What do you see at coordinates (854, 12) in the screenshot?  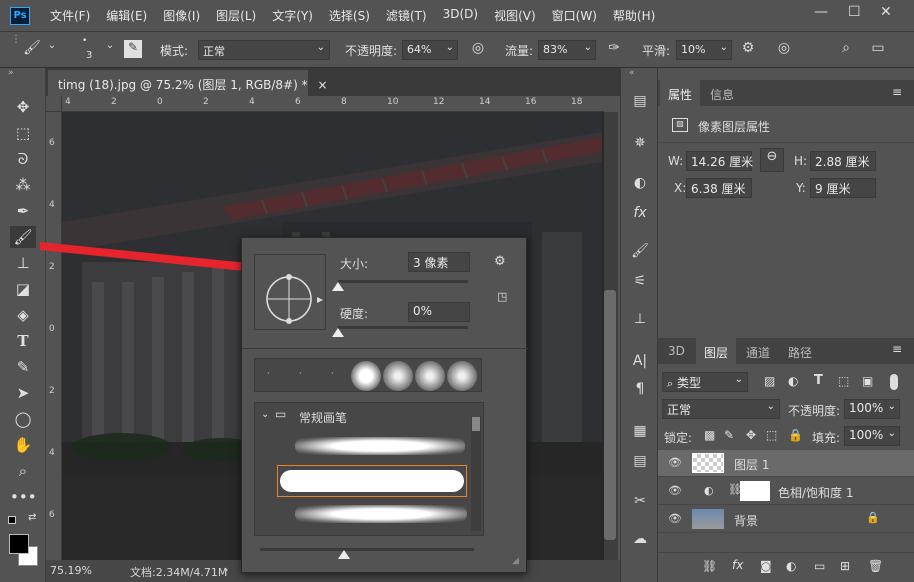 I see `maximize-button: ☐` at bounding box center [854, 12].